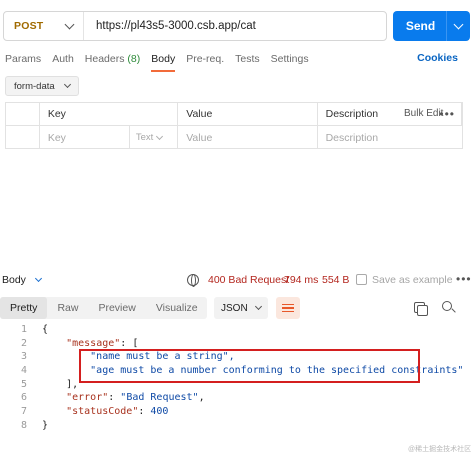 The height and width of the screenshot is (455, 474). What do you see at coordinates (45, 329) in the screenshot?
I see `code-text: {` at bounding box center [45, 329].